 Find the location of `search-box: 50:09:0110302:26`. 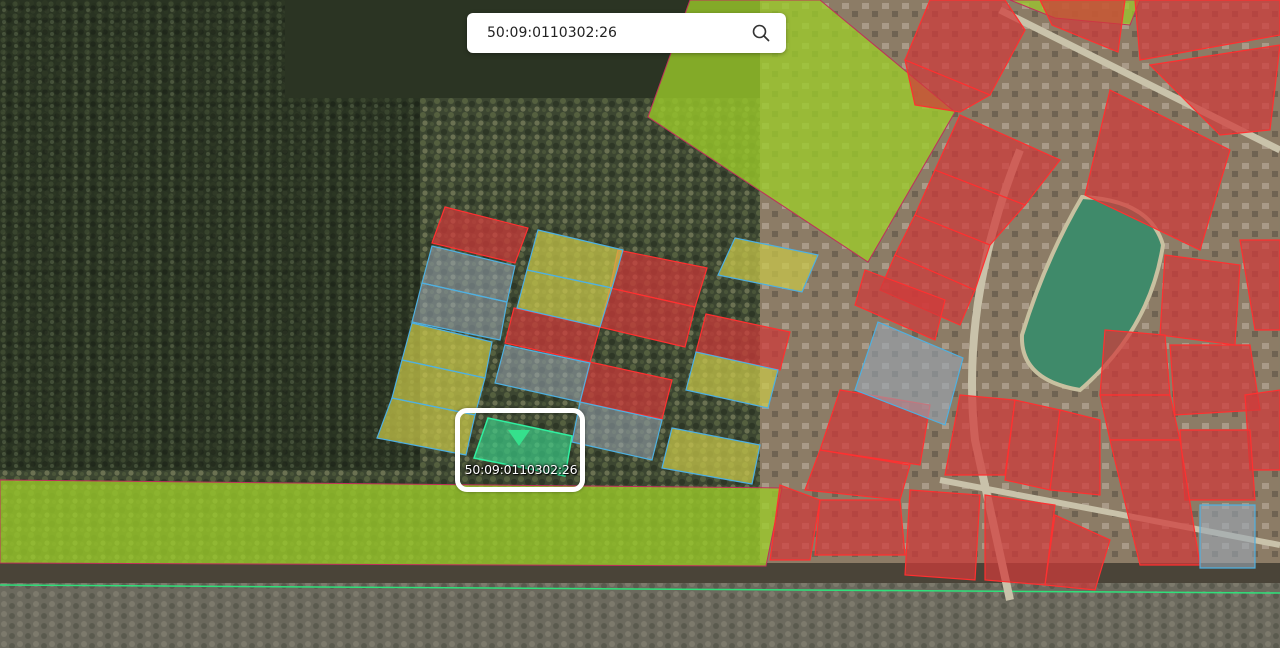

search-box: 50:09:0110302:26 is located at coordinates (626, 33).